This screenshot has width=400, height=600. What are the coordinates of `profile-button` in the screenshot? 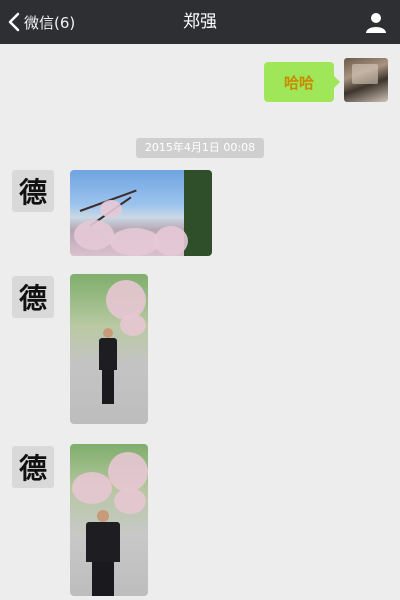 It's located at (376, 22).